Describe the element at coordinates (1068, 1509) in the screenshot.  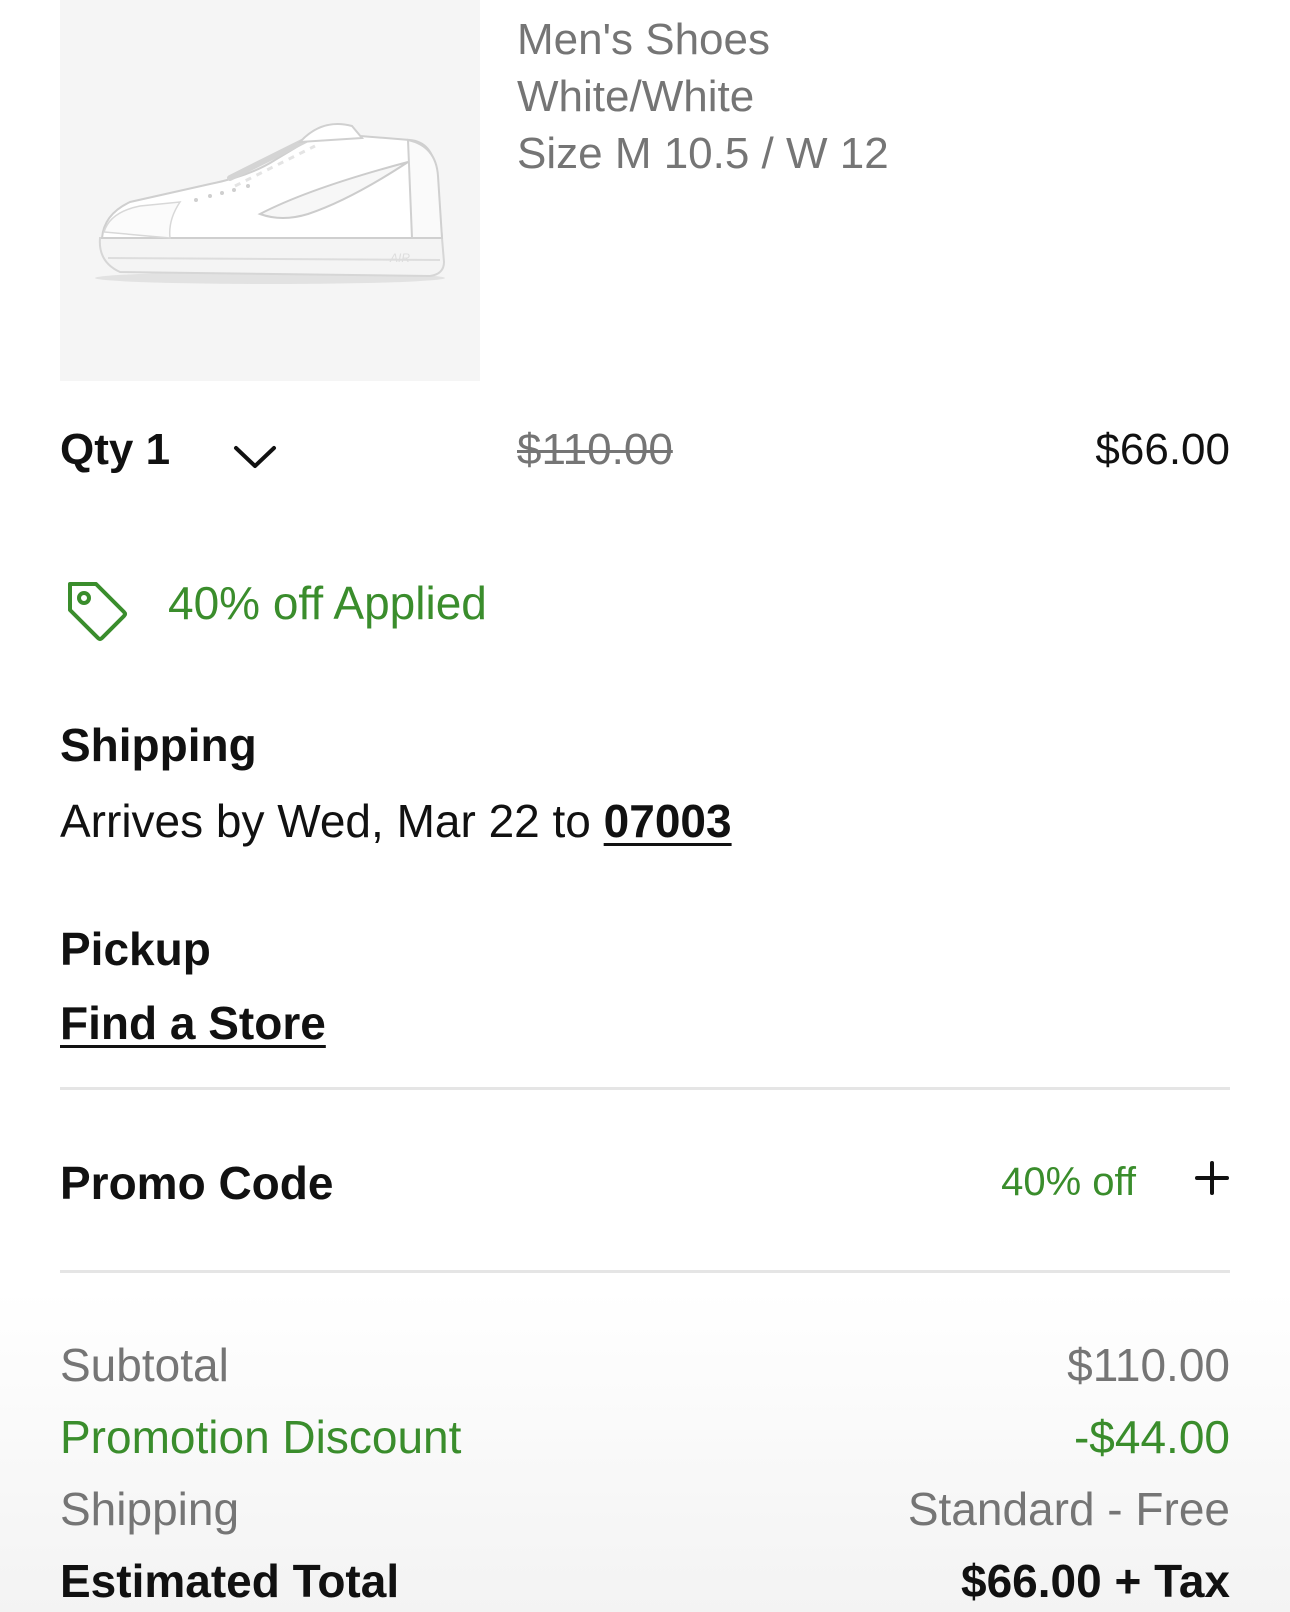
I see `summary-shipping-value: Standard - Free` at that location.